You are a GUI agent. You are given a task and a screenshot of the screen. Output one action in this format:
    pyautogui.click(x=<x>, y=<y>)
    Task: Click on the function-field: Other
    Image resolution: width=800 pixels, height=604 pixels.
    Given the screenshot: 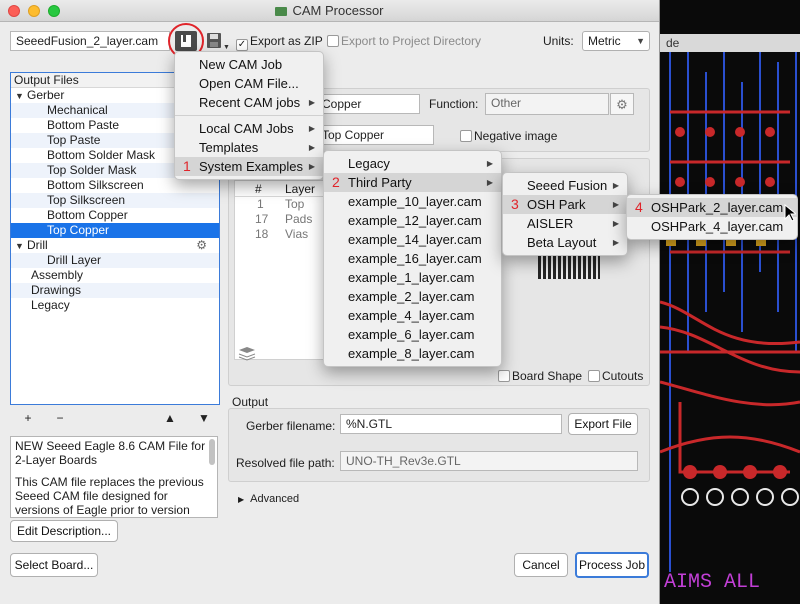 What is the action you would take?
    pyautogui.click(x=547, y=104)
    